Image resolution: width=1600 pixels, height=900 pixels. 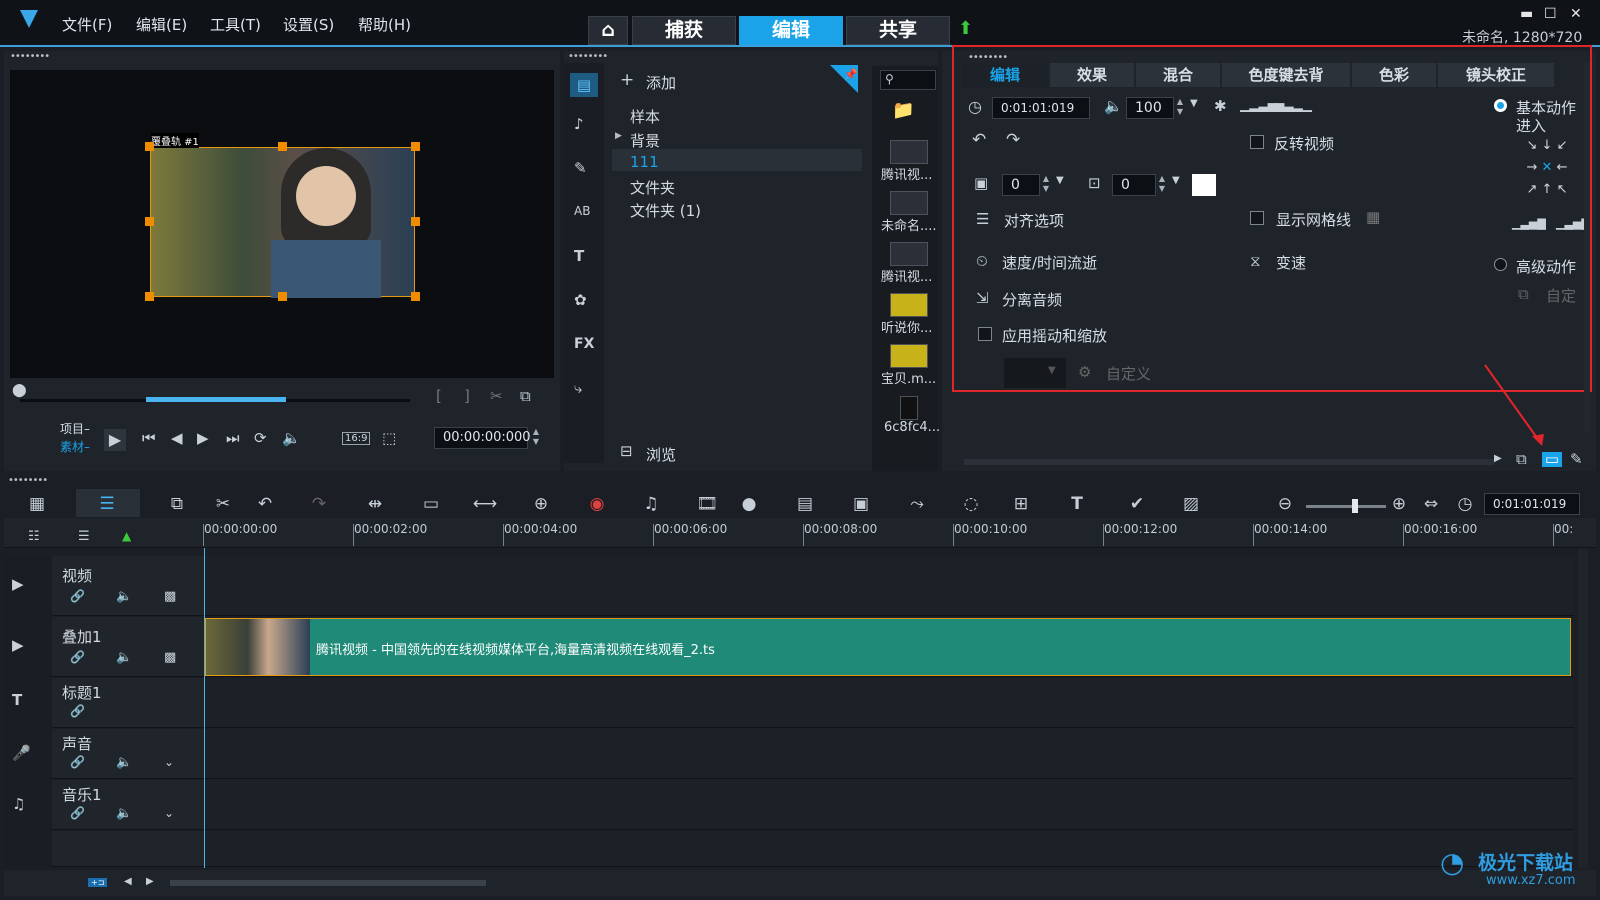 I want to click on customize-icon: ⚙, so click(x=1084, y=372).